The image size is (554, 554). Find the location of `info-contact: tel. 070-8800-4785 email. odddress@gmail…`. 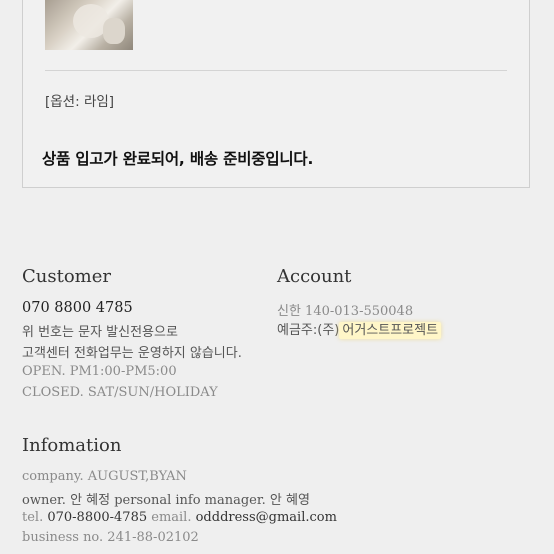

info-contact: tel. 070-8800-4785 email. odddress@gmail… is located at coordinates (179, 517).